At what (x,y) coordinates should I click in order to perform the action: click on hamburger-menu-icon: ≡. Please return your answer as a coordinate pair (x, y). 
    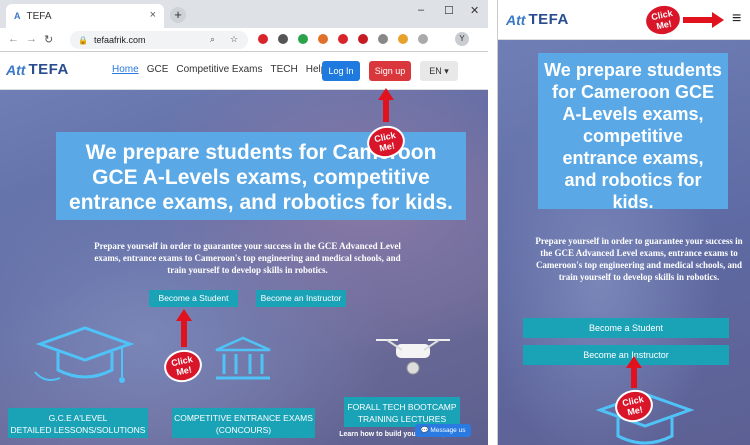
    Looking at the image, I should click on (736, 19).